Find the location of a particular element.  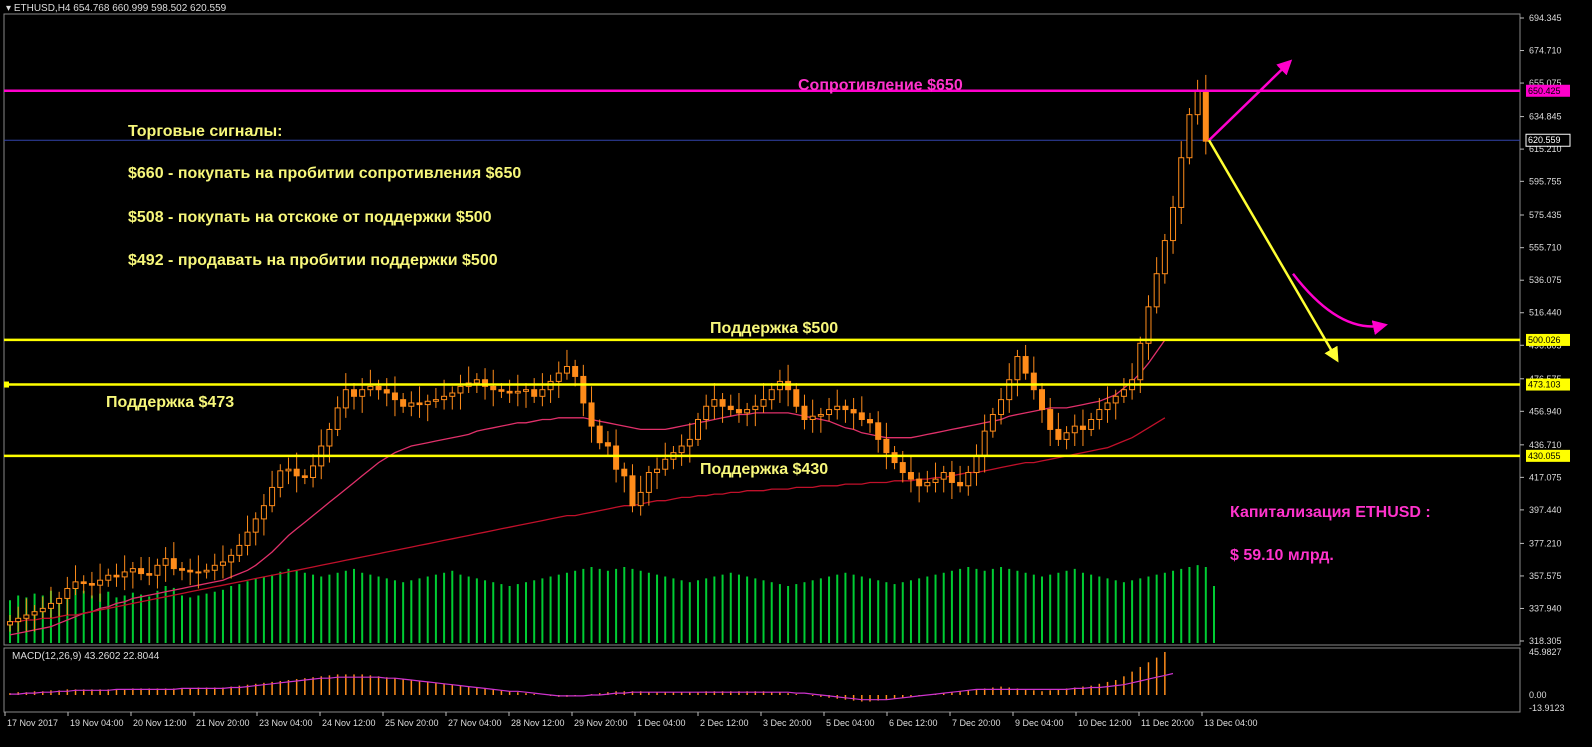

price-tick-label: 318.305 is located at coordinates (1545, 641).